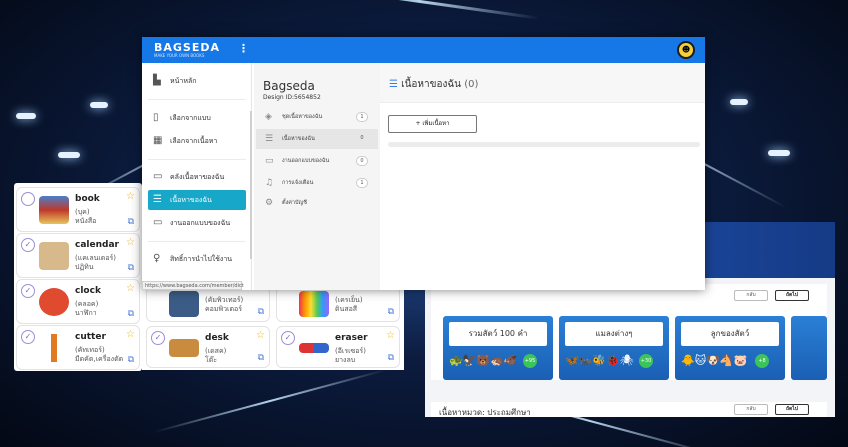 This screenshot has width=848, height=447. I want to click on panel-item-notifications: ♫ การแจ้งเตือน 1, so click(317, 183).